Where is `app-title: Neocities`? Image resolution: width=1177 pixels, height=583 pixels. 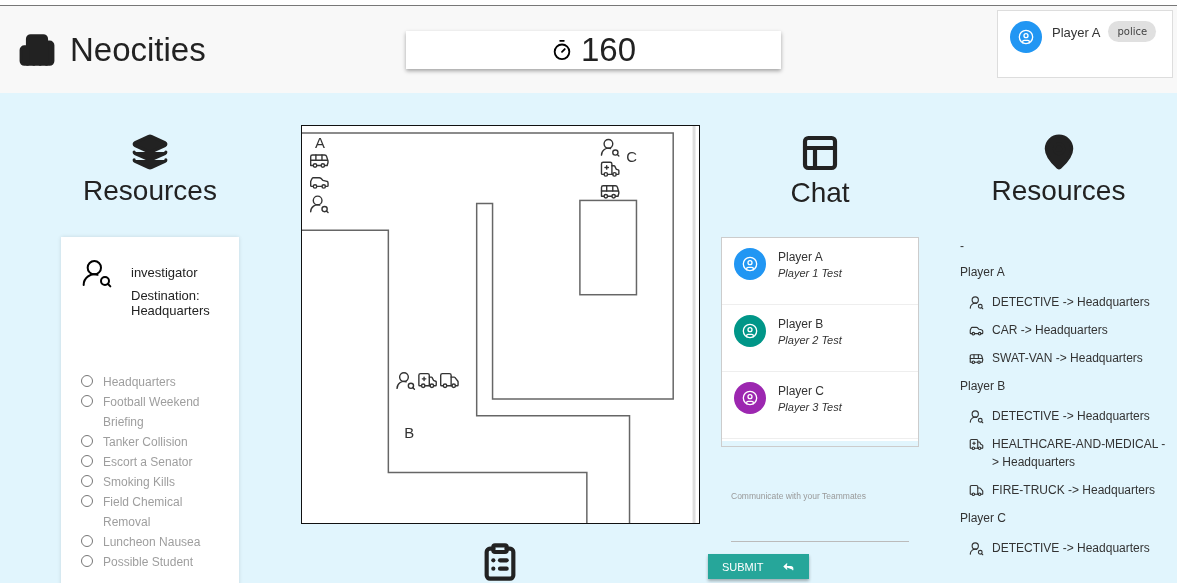 app-title: Neocities is located at coordinates (138, 49).